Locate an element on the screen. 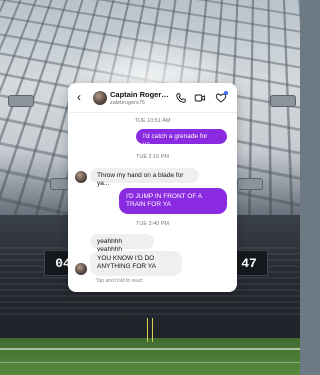  conversation-header: ‹ Captain Rogers... zalebrogers76 is located at coordinates (152, 98).